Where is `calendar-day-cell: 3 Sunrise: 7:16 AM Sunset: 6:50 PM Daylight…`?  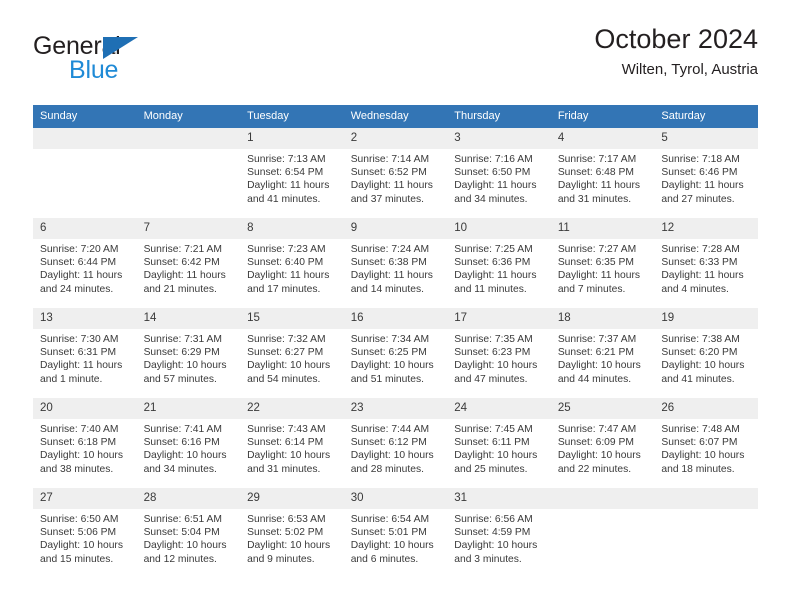 calendar-day-cell: 3 Sunrise: 7:16 AM Sunset: 6:50 PM Daylight… is located at coordinates (499, 173).